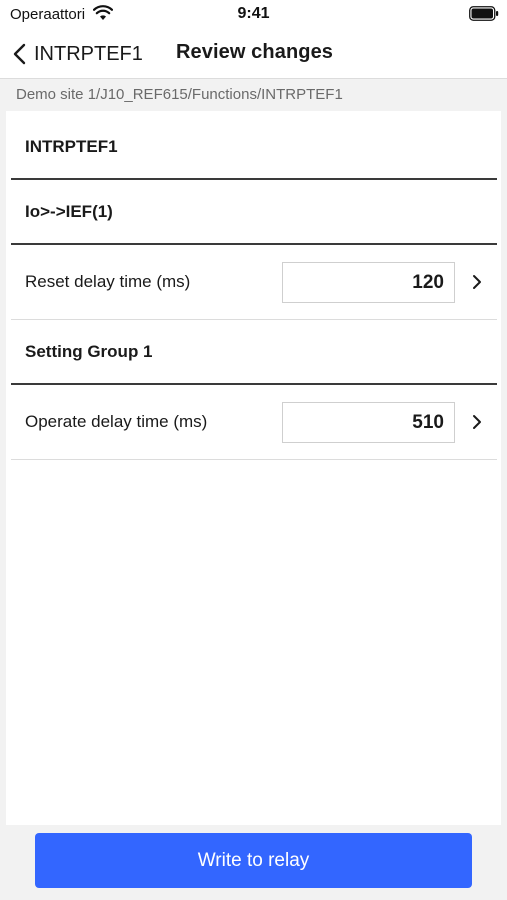 The width and height of the screenshot is (507, 900). What do you see at coordinates (368, 422) in the screenshot?
I see `parameter-value-field: 510` at bounding box center [368, 422].